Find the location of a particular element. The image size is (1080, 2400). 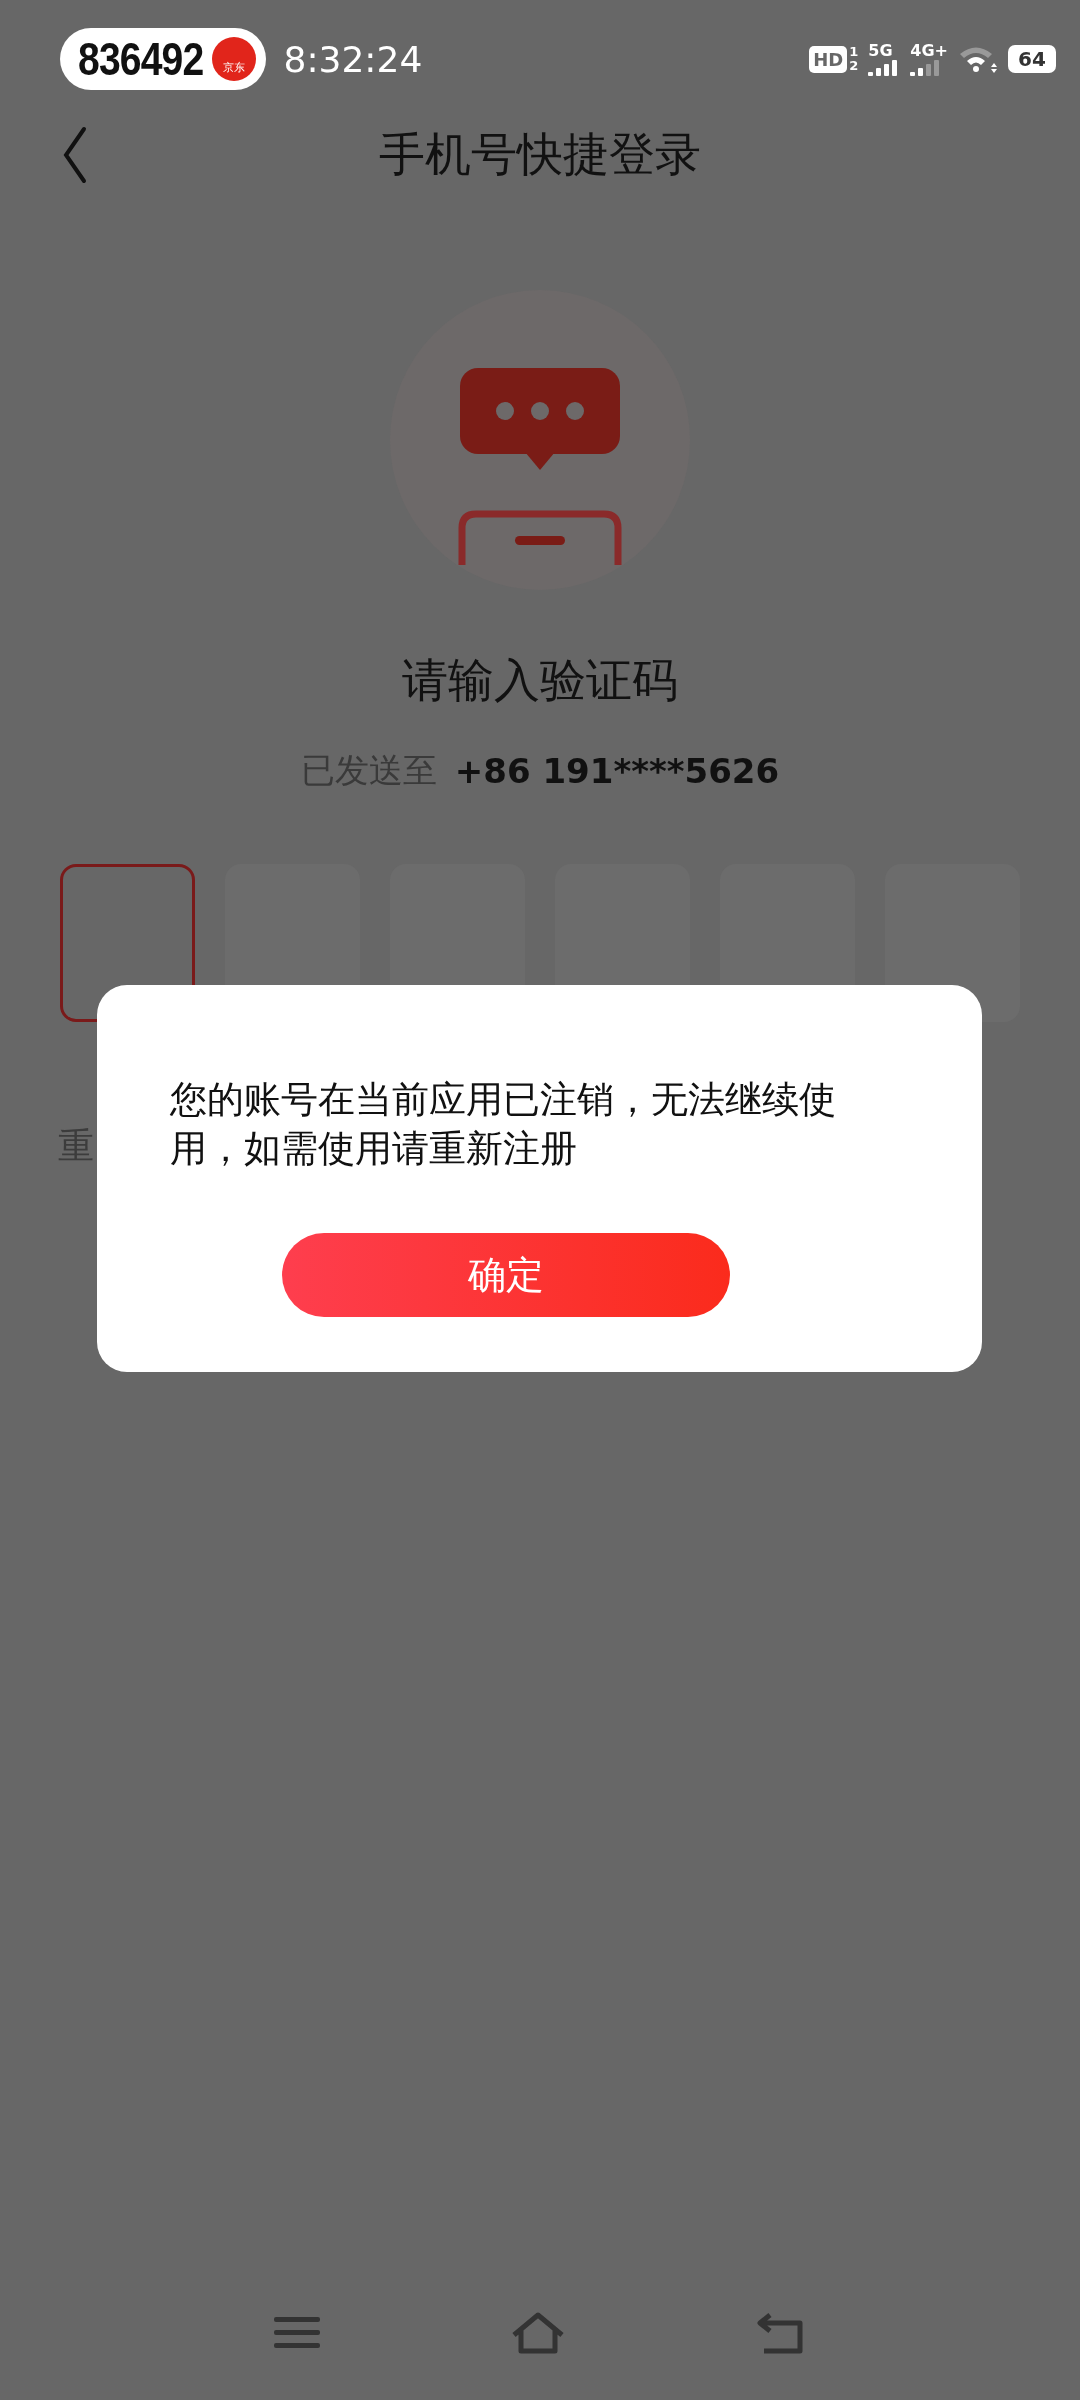

heading: 请输入验证码 is located at coordinates (540, 680).